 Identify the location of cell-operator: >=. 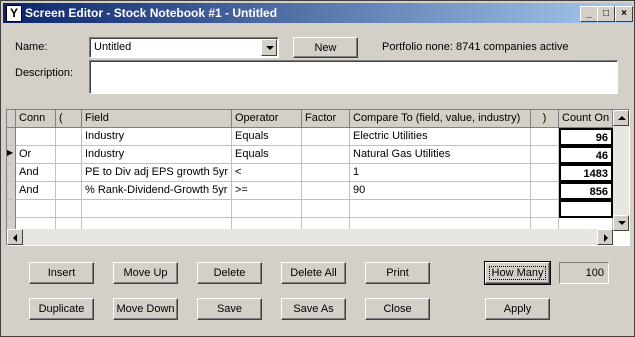
(267, 191).